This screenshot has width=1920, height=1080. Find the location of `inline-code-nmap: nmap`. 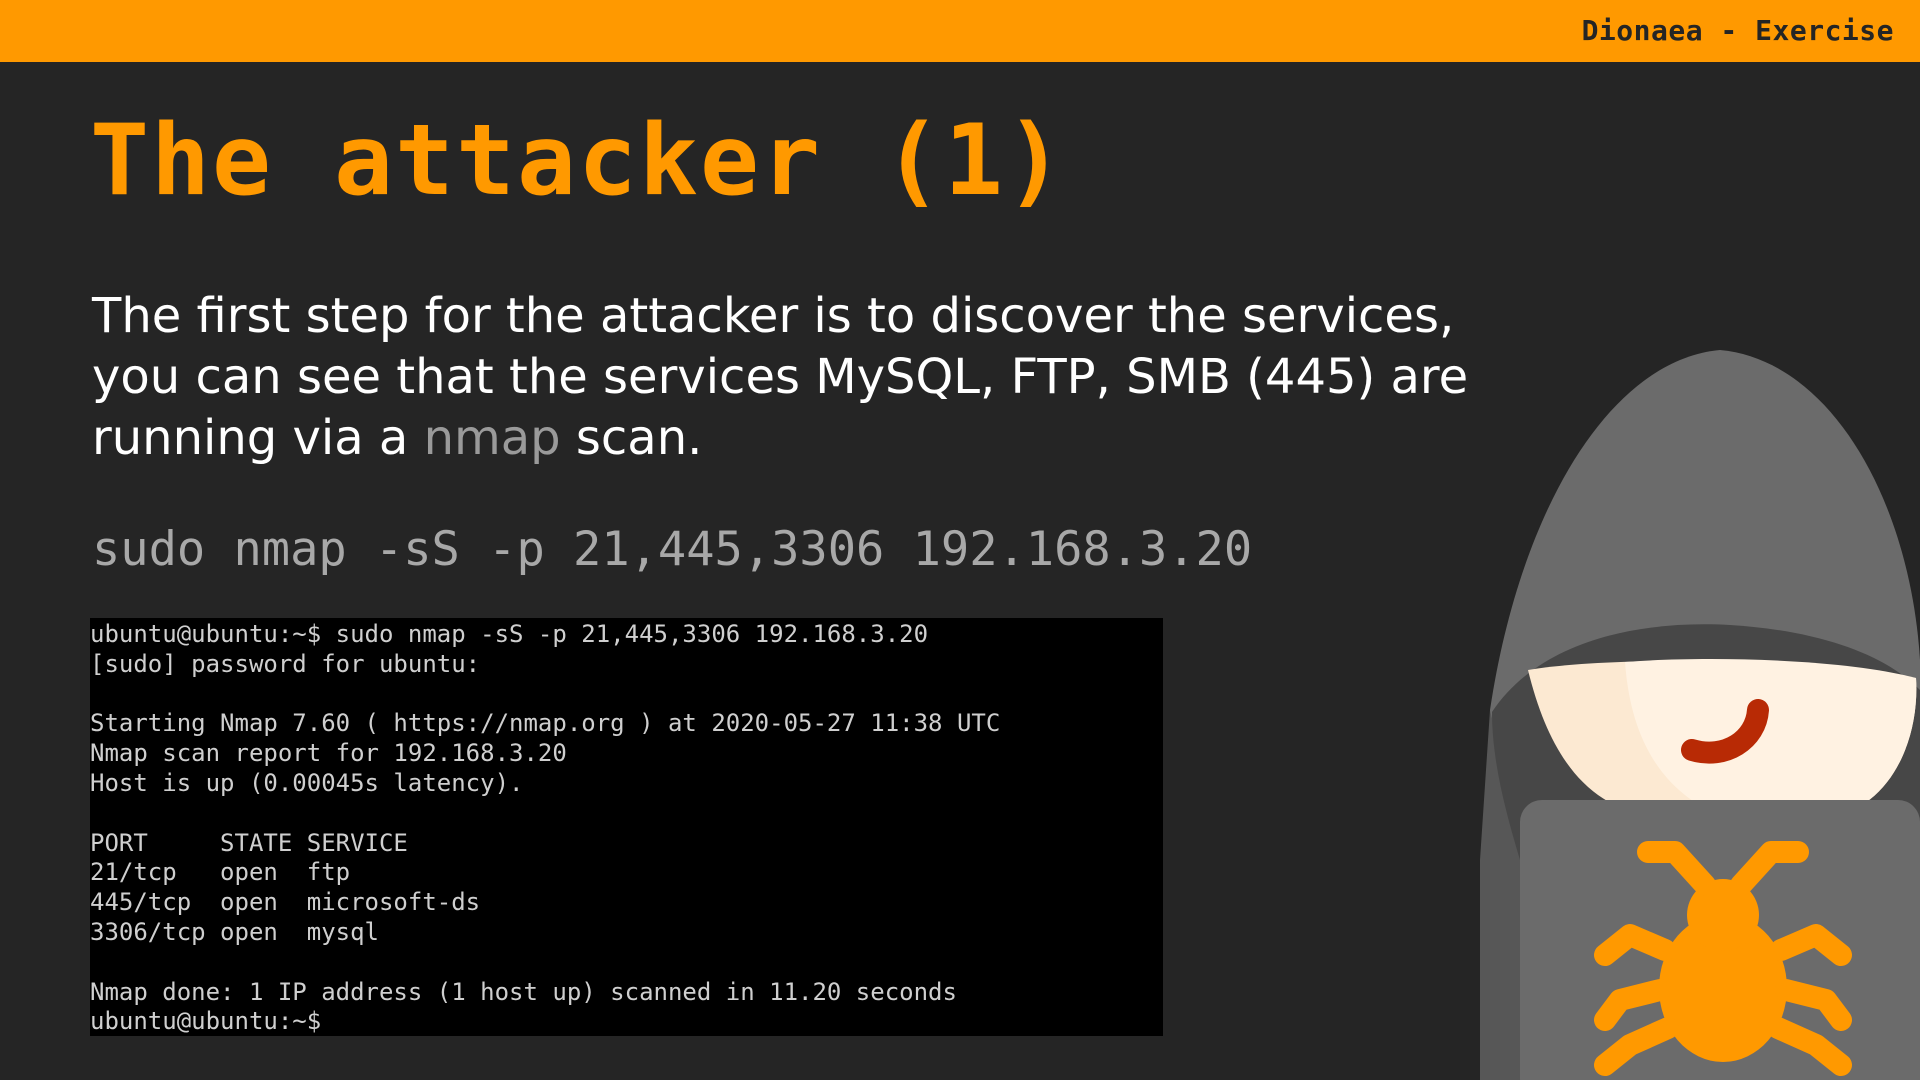

inline-code-nmap: nmap is located at coordinates (492, 438).